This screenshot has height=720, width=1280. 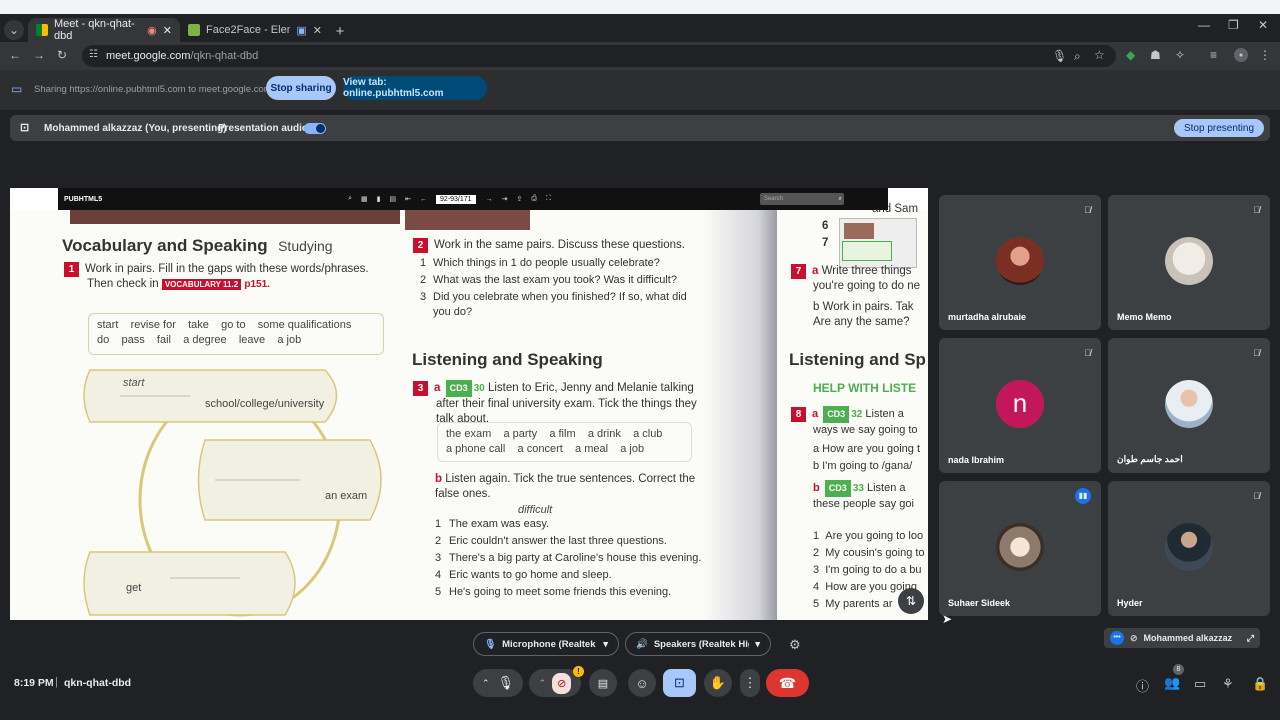 I want to click on sentence-1: 1 The exam was easy., so click(x=492, y=524).